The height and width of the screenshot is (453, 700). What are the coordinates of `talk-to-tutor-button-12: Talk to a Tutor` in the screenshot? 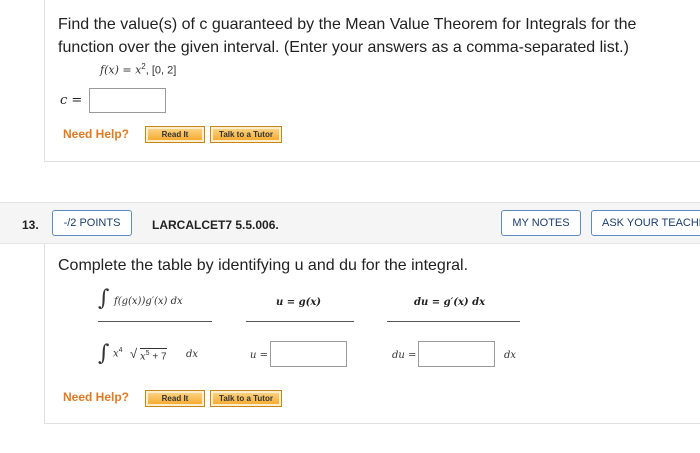 It's located at (246, 134).